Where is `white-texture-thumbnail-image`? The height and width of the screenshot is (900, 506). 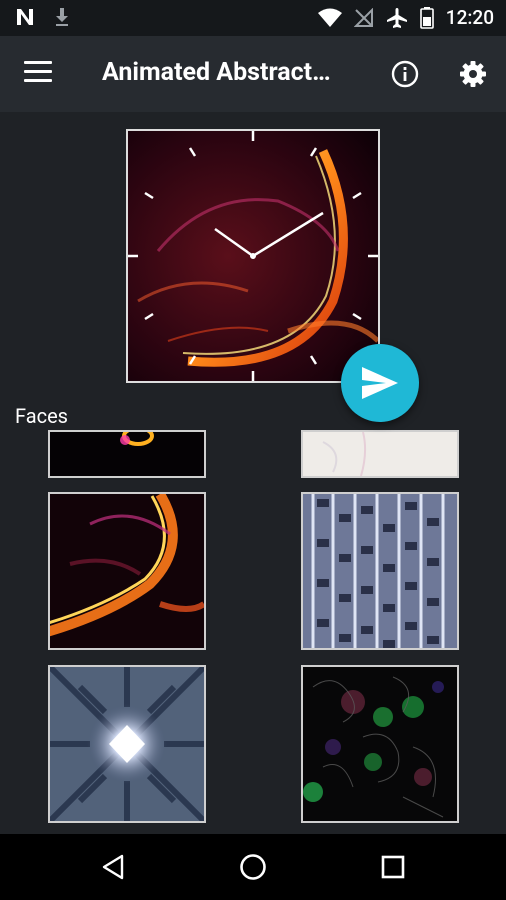
white-texture-thumbnail-image is located at coordinates (380, 454).